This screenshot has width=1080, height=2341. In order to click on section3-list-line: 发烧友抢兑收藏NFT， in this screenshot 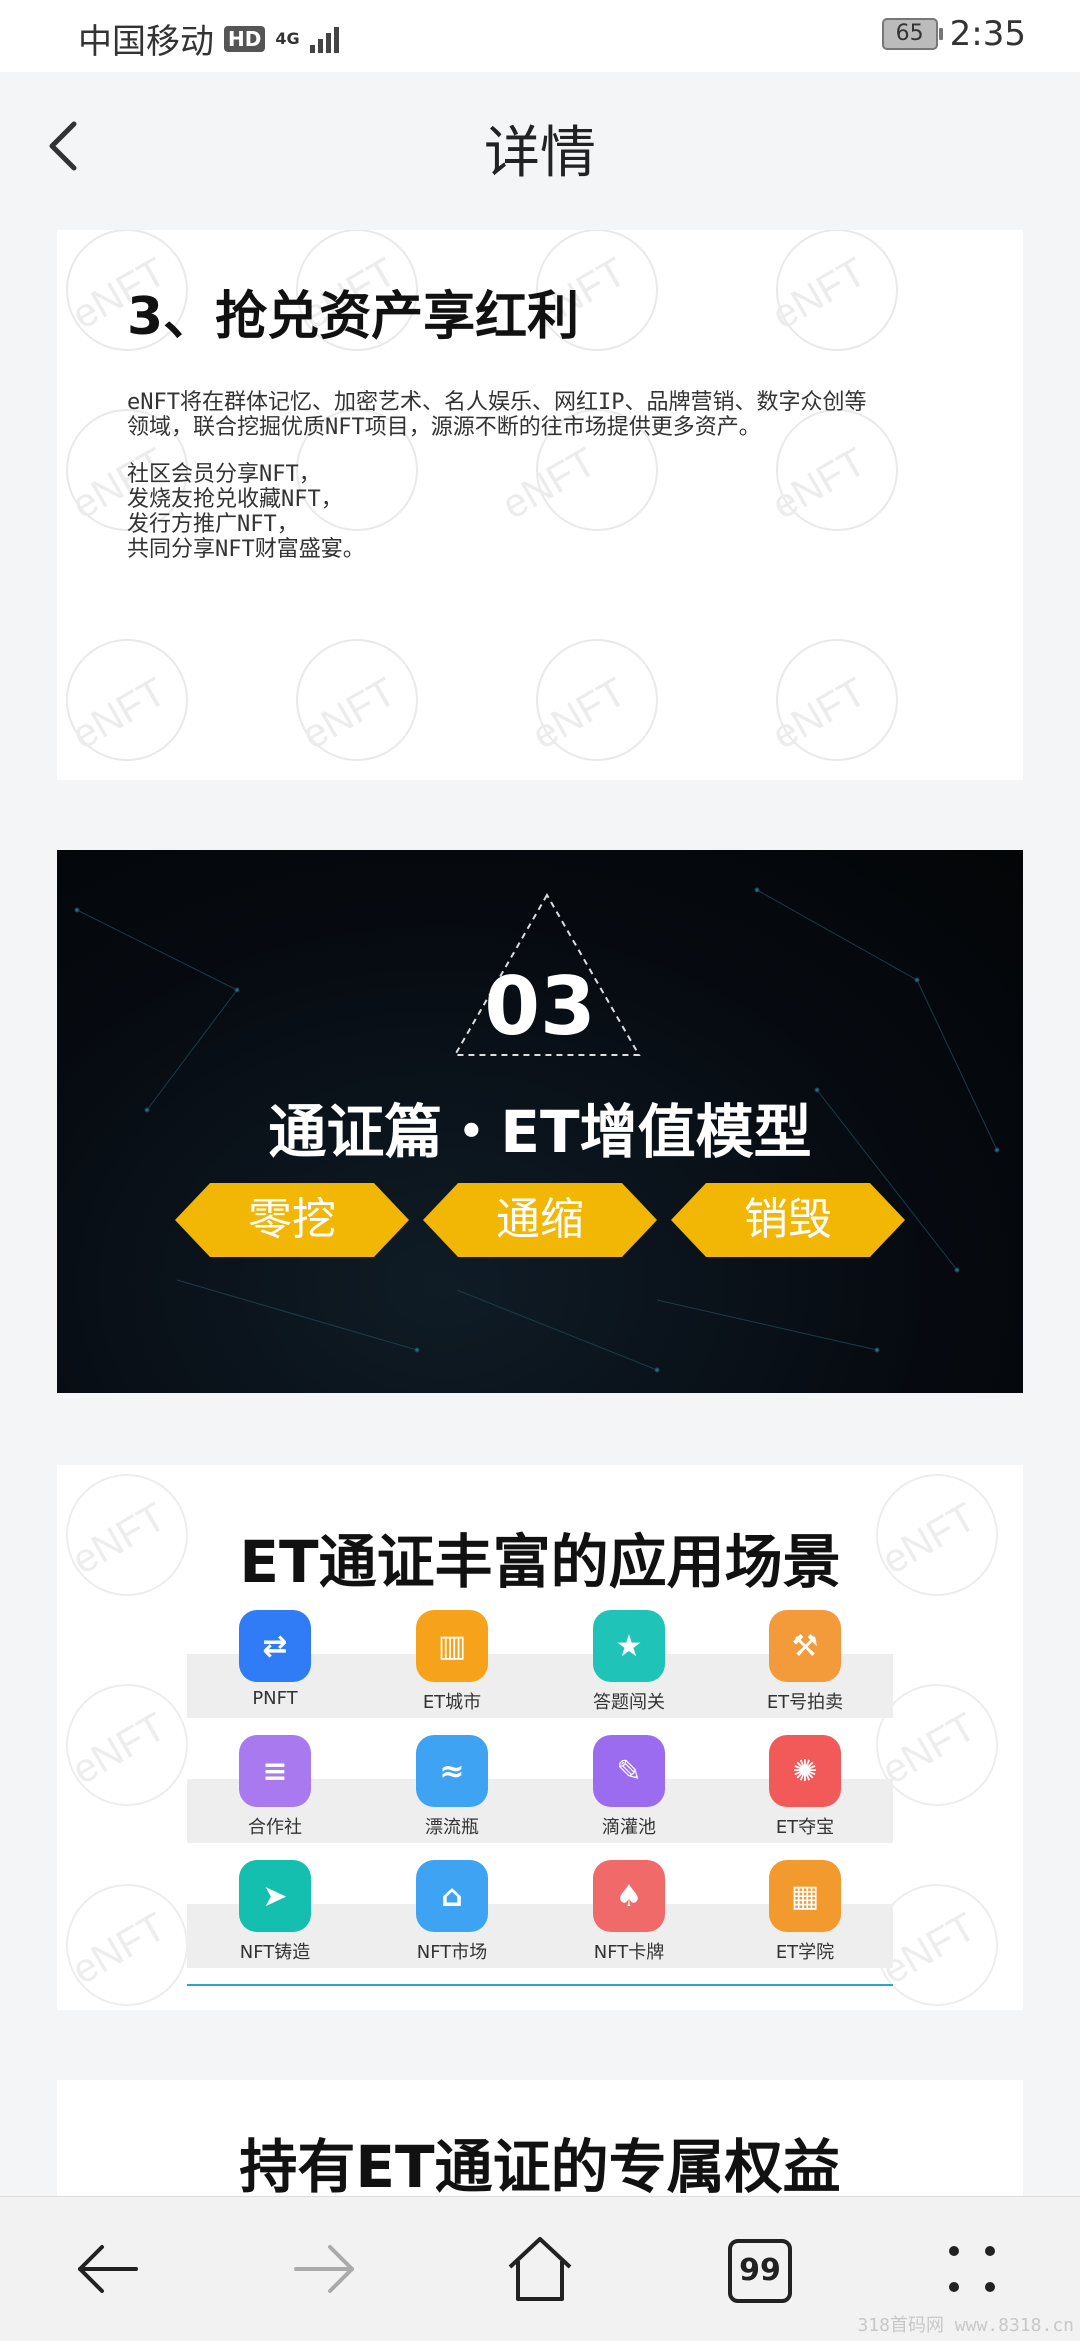, I will do `click(235, 499)`.